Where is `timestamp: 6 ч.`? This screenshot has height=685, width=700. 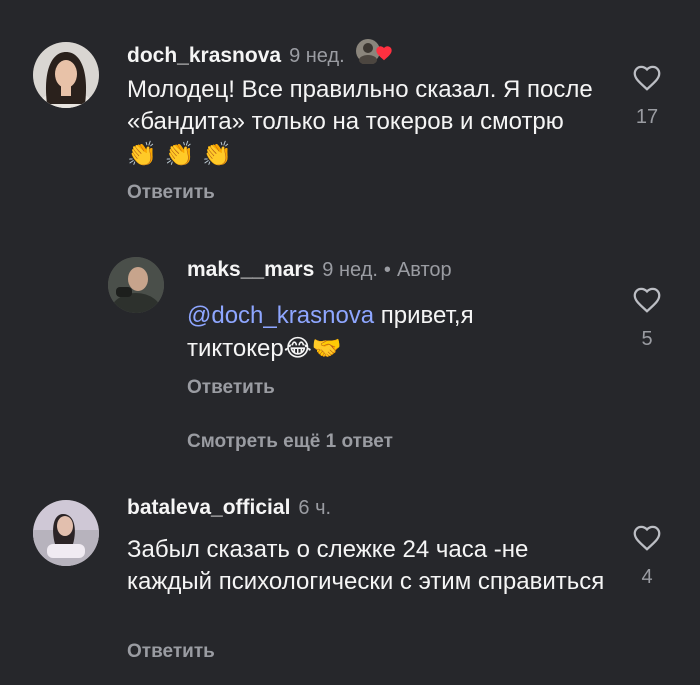
timestamp: 6 ч. is located at coordinates (315, 508).